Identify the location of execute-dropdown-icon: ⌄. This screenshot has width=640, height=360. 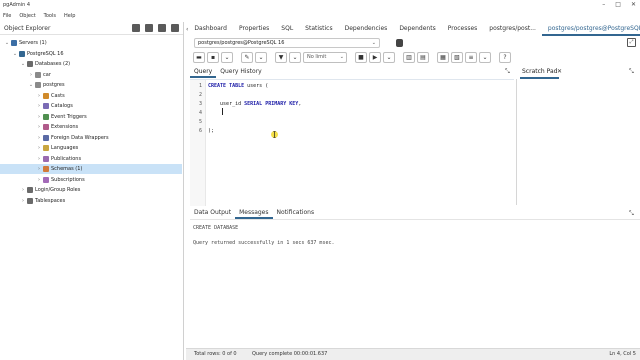
(389, 57).